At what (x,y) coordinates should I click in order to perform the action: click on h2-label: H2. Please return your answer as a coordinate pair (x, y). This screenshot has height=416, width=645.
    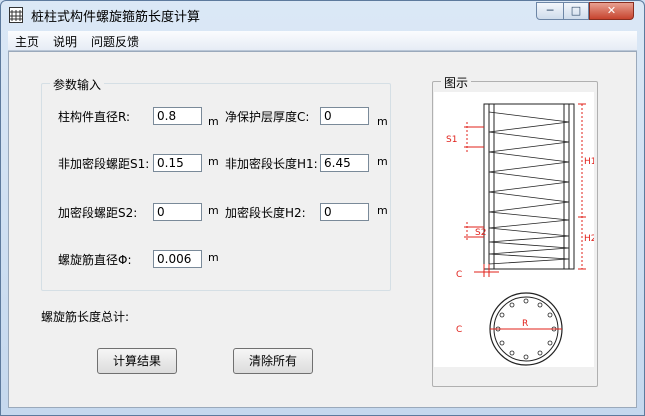
    Looking at the image, I should click on (589, 239).